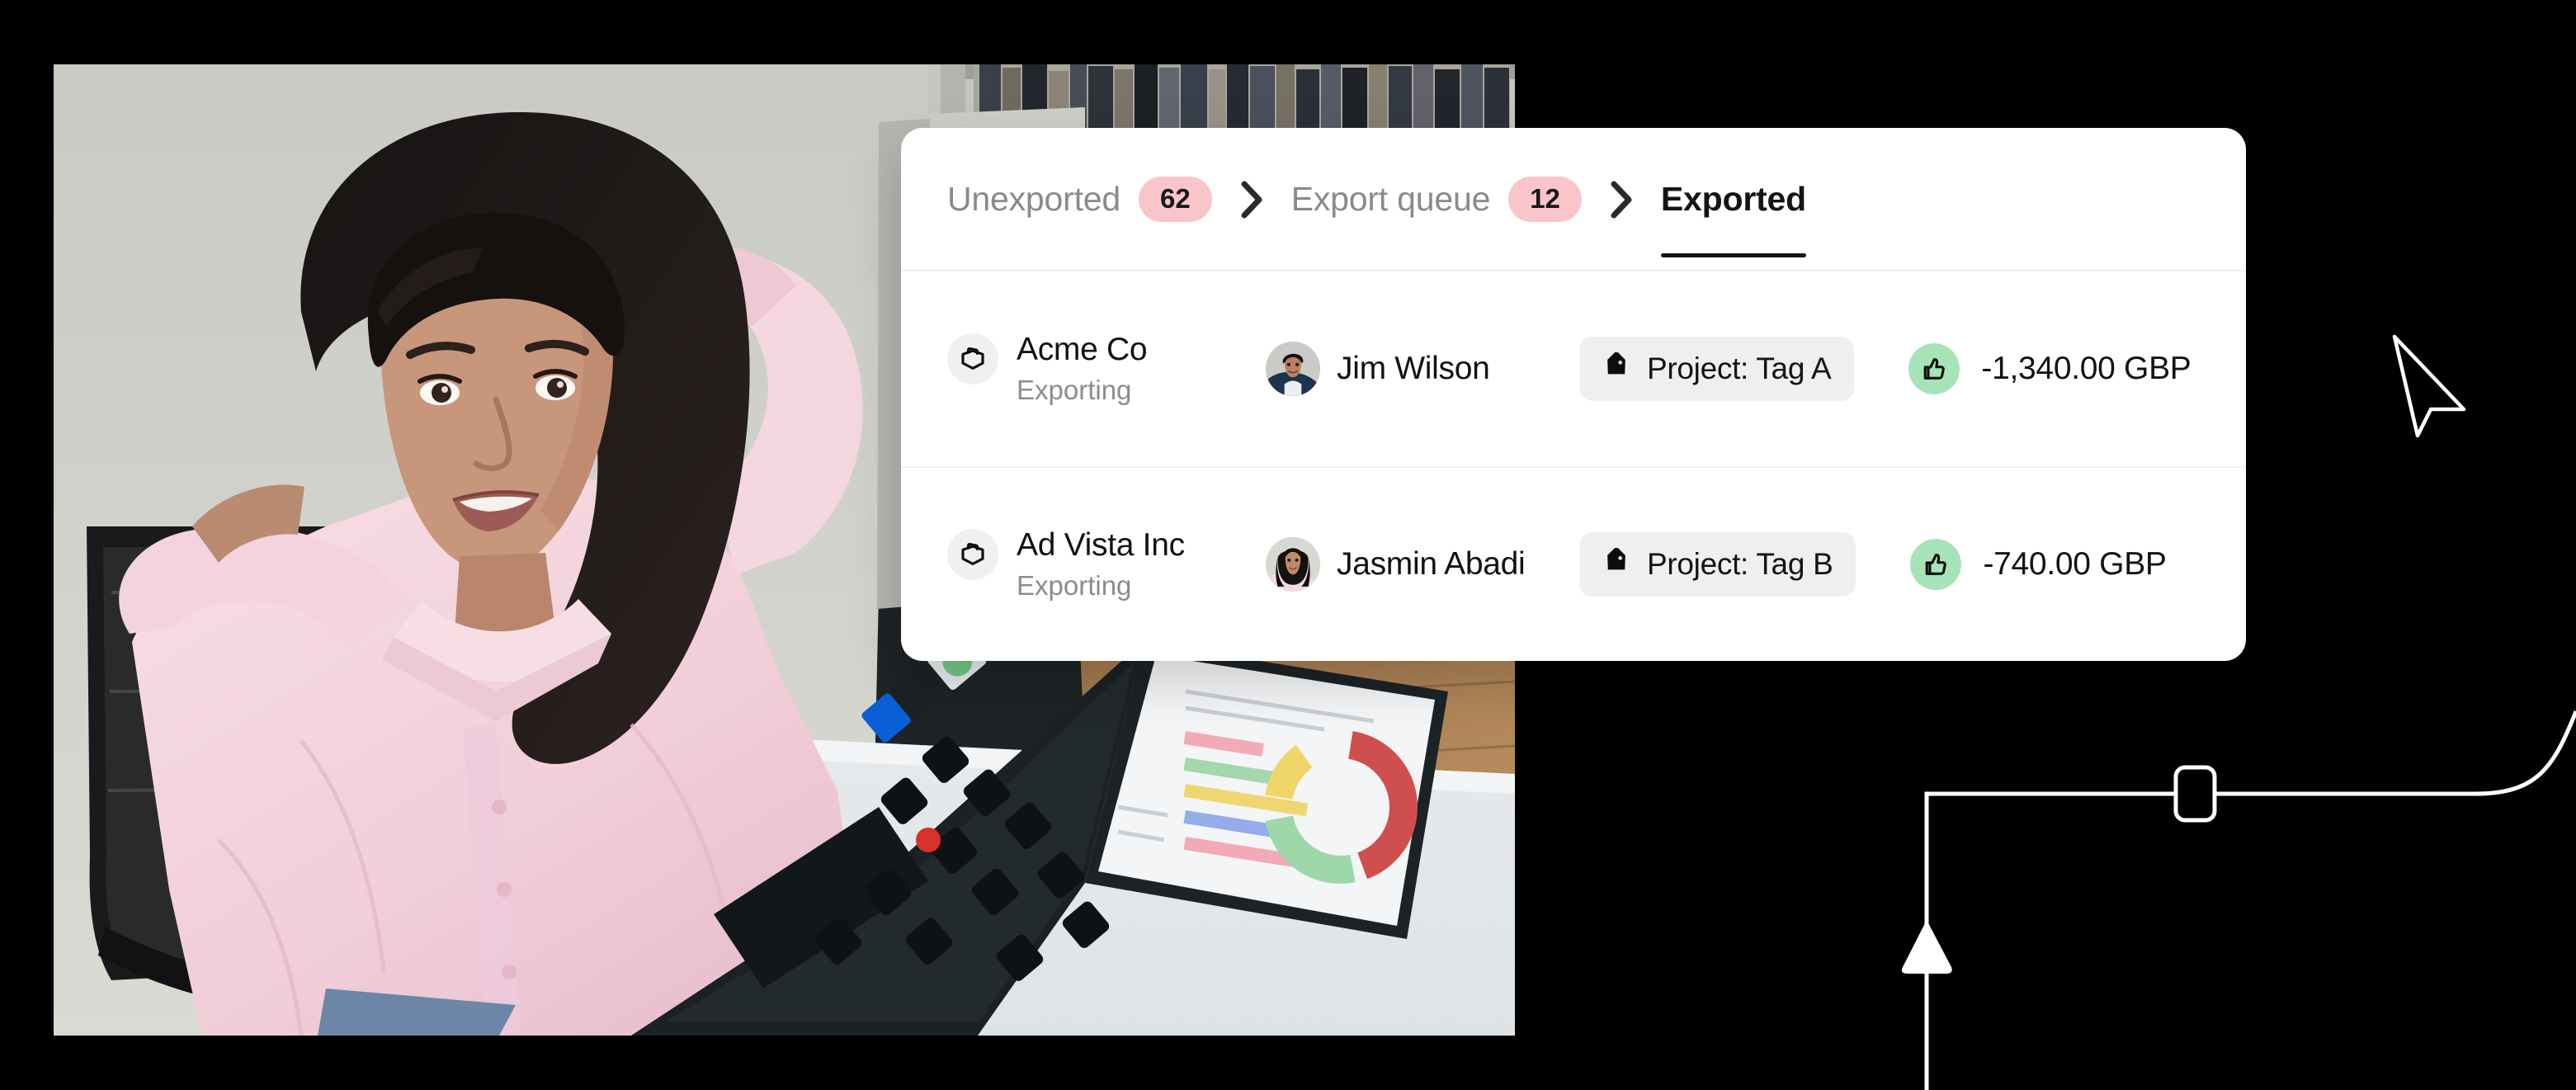 This screenshot has width=2576, height=1090. Describe the element at coordinates (2195, 794) in the screenshot. I see `rounded-square-node` at that location.